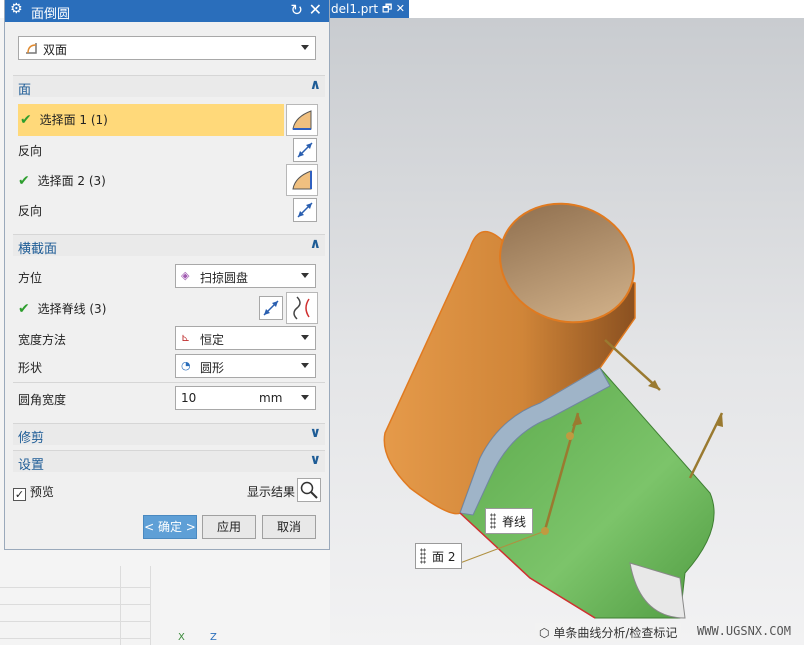 This screenshot has height=645, width=804. Describe the element at coordinates (41, 492) in the screenshot. I see `preview-label: 预览` at that location.